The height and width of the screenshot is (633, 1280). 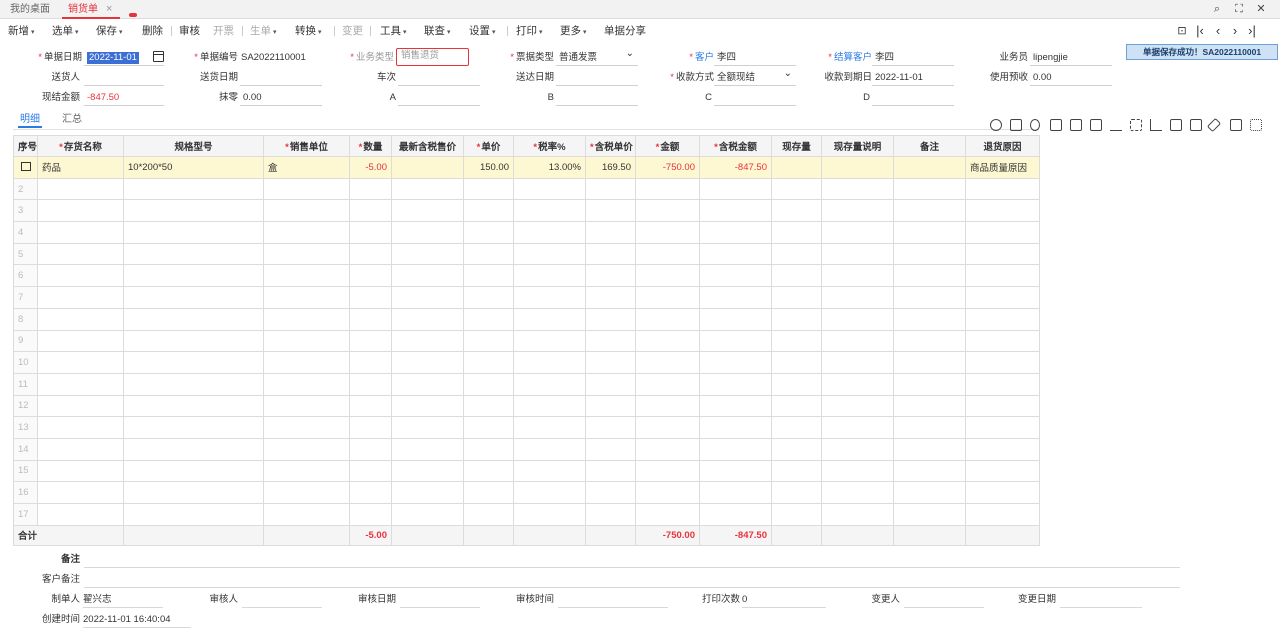 What do you see at coordinates (1156, 125) in the screenshot?
I see `chart-icon` at bounding box center [1156, 125].